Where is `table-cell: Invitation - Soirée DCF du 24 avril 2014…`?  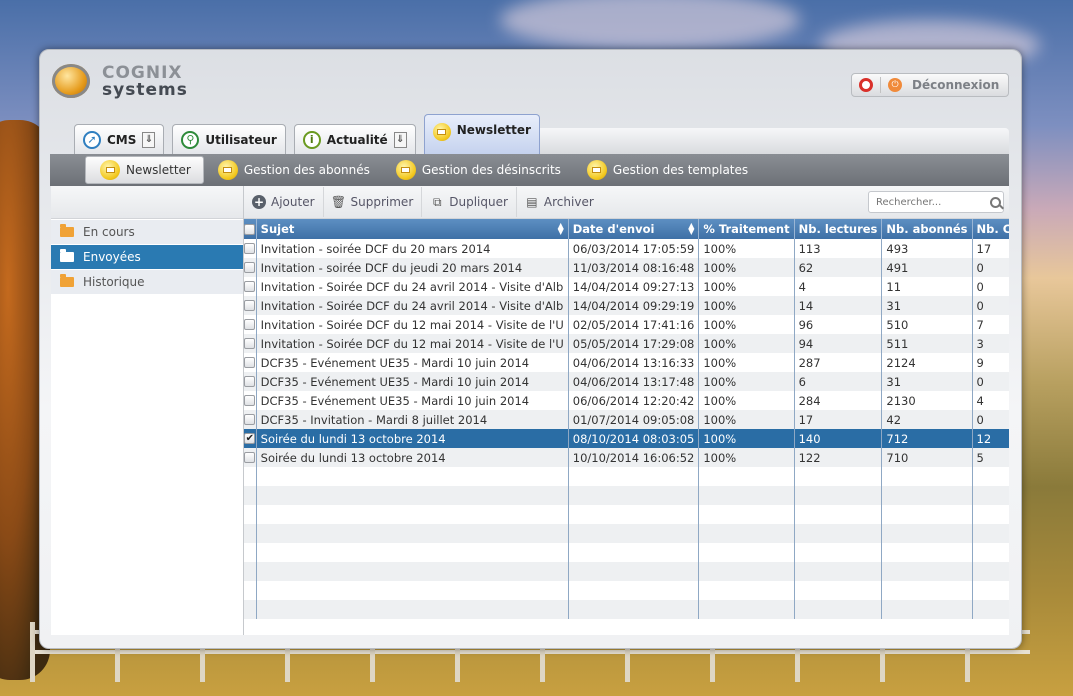
table-cell: Invitation - Soirée DCF du 24 avril 2014… is located at coordinates (412, 286).